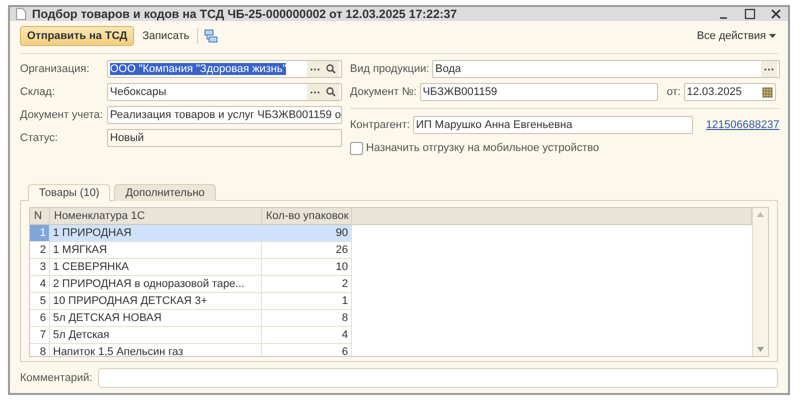 This screenshot has width=800, height=404. What do you see at coordinates (40, 267) in the screenshot?
I see `row-number: 3` at bounding box center [40, 267].